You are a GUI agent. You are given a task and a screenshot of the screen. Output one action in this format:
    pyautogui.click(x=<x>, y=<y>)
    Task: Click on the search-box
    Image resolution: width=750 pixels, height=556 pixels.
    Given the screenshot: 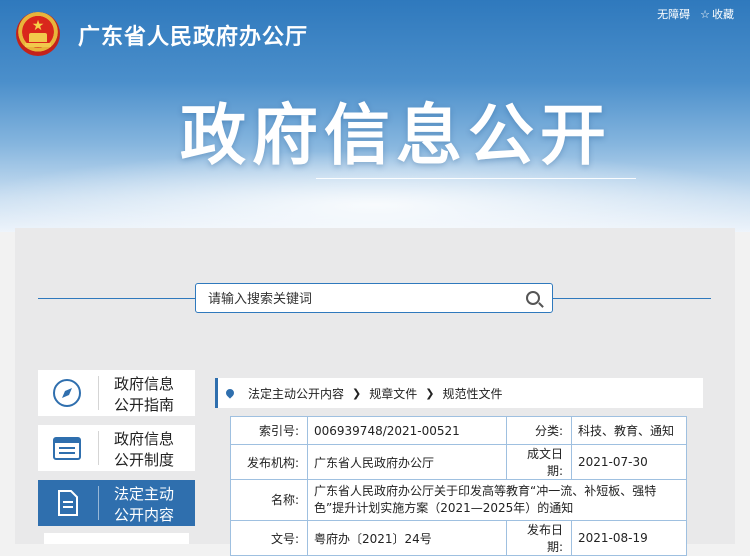 What is the action you would take?
    pyautogui.click(x=374, y=298)
    